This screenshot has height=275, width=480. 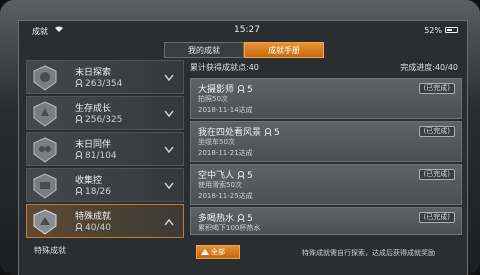 I want to click on status-bar: 成就 15:27 52%, so click(x=243, y=31).